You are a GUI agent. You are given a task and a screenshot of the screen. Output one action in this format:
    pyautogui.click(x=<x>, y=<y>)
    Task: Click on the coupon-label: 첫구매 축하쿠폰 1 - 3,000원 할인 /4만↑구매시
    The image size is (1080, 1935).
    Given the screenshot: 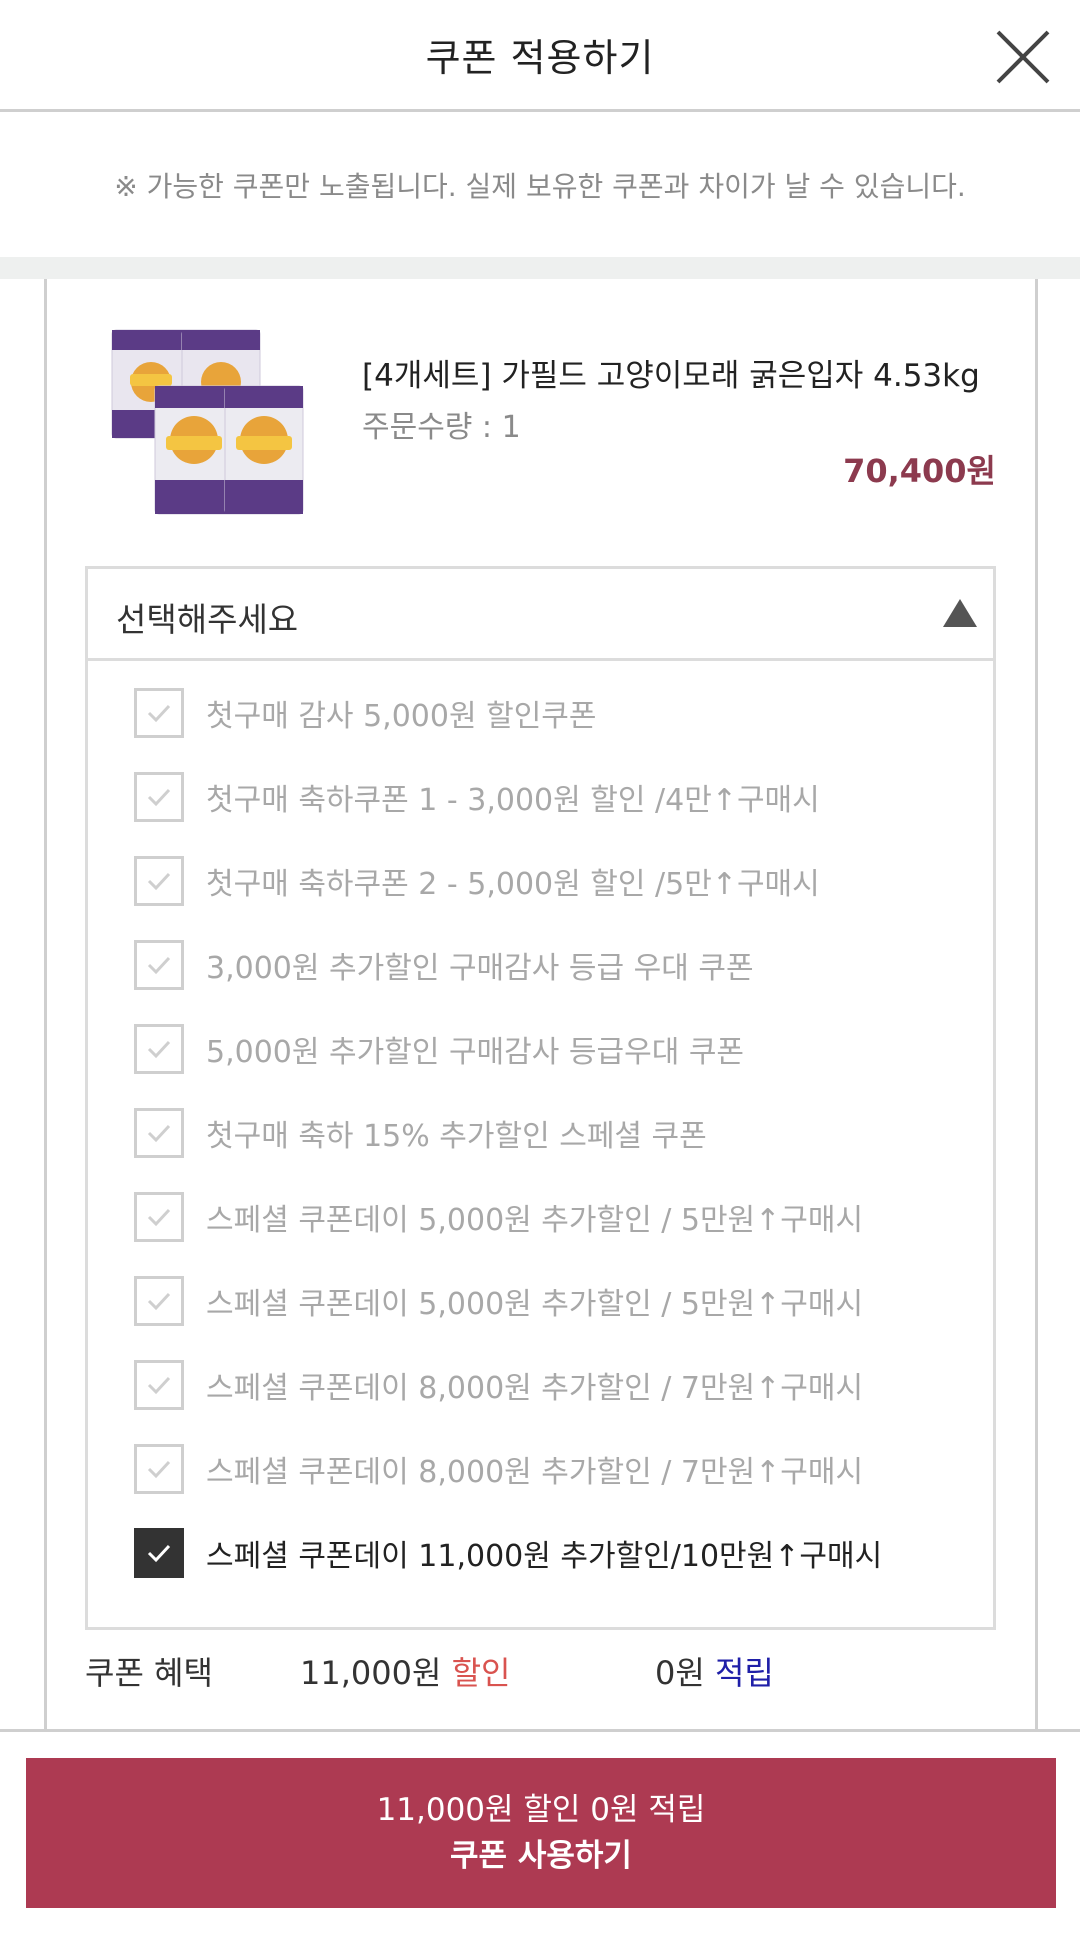 What is the action you would take?
    pyautogui.click(x=513, y=800)
    